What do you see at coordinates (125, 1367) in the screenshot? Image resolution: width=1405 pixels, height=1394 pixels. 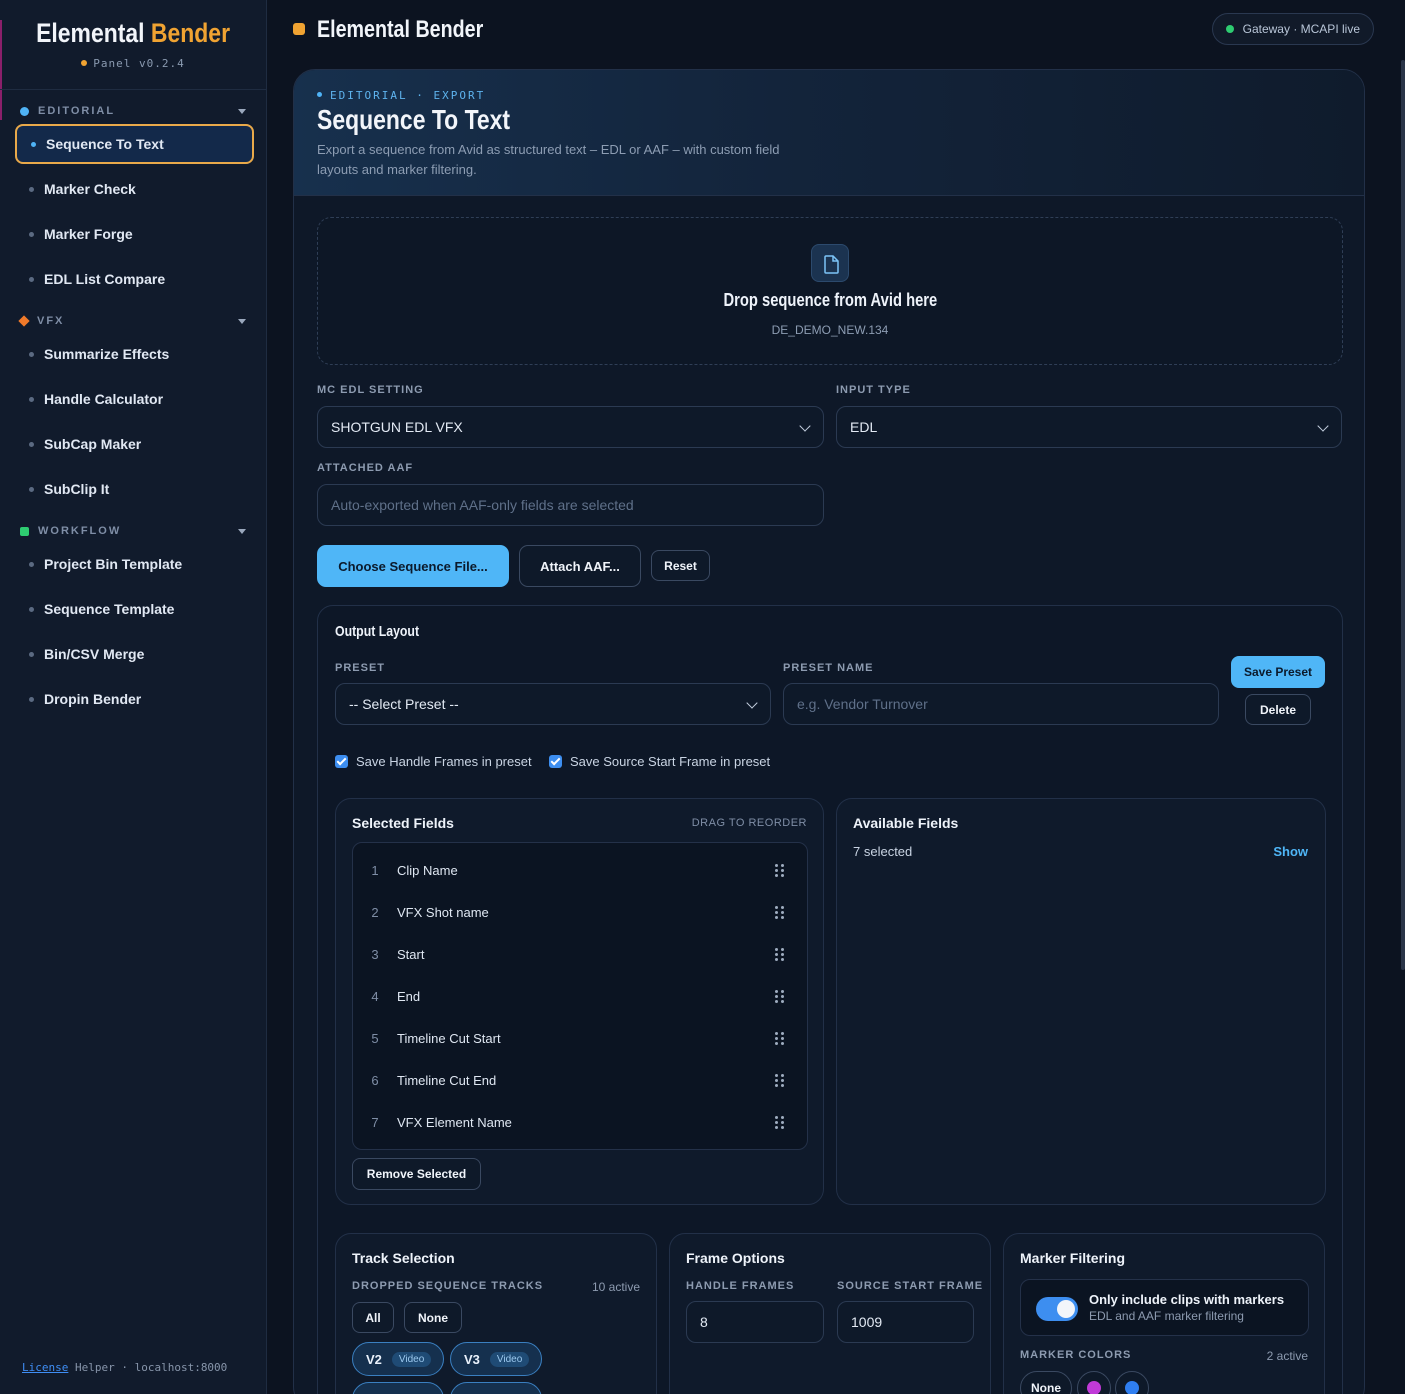 I see `sidebar-footer: License Helper · localhost:8000` at bounding box center [125, 1367].